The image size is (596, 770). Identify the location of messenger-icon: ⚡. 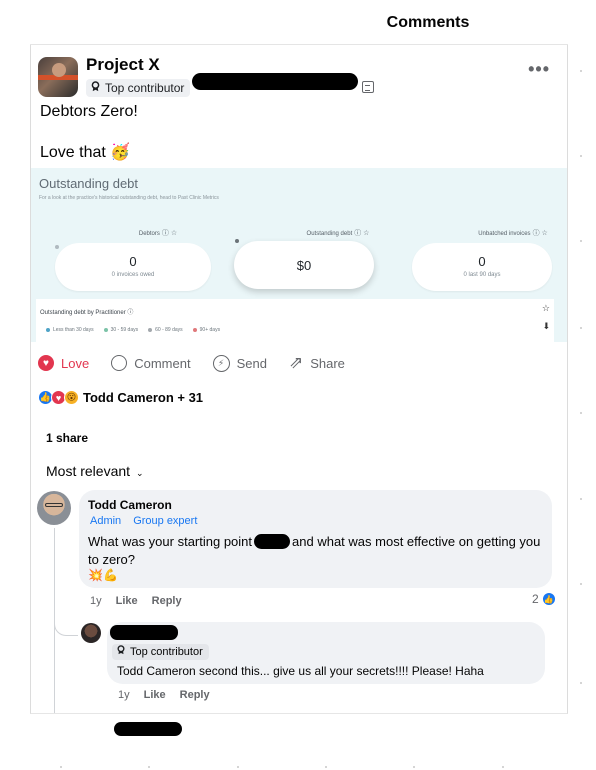
(221, 363).